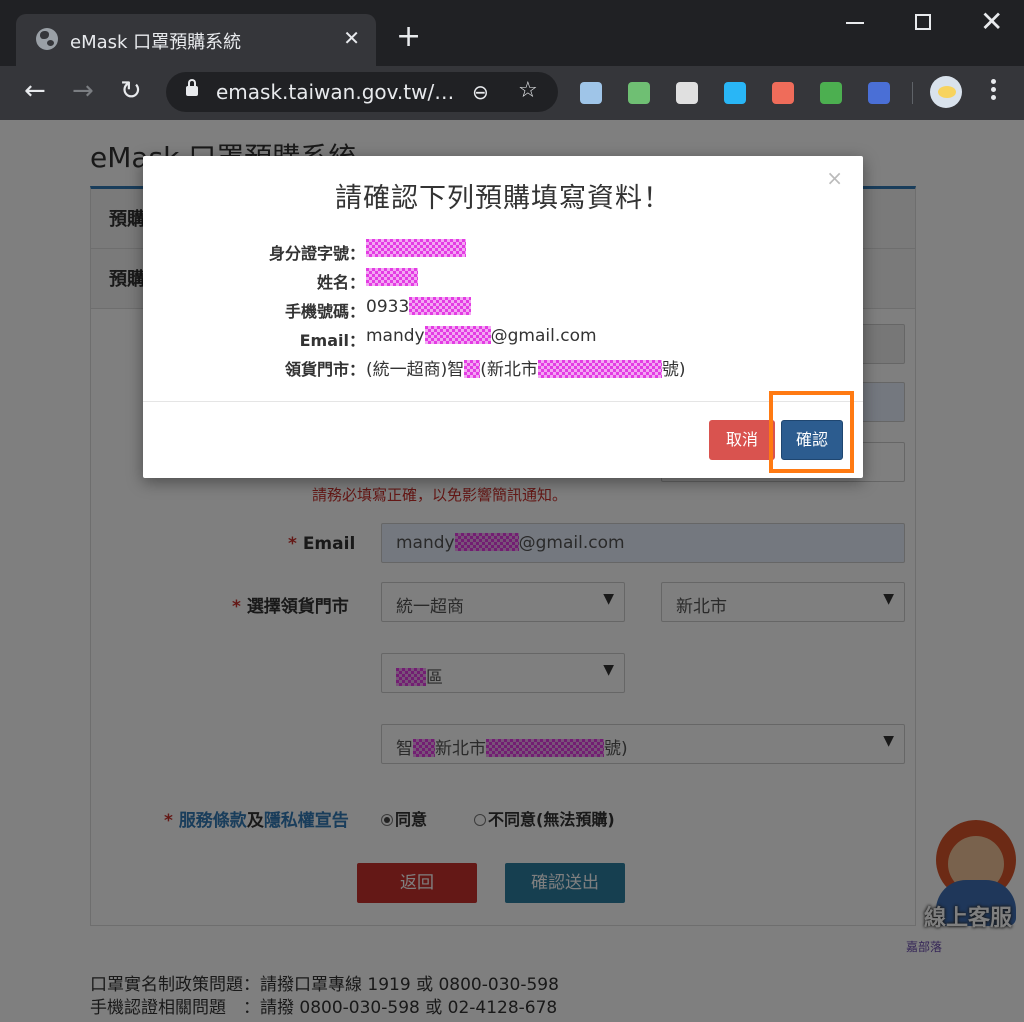 This screenshot has height=1022, width=1024. I want to click on tab-close-icon: ✕, so click(351, 38).